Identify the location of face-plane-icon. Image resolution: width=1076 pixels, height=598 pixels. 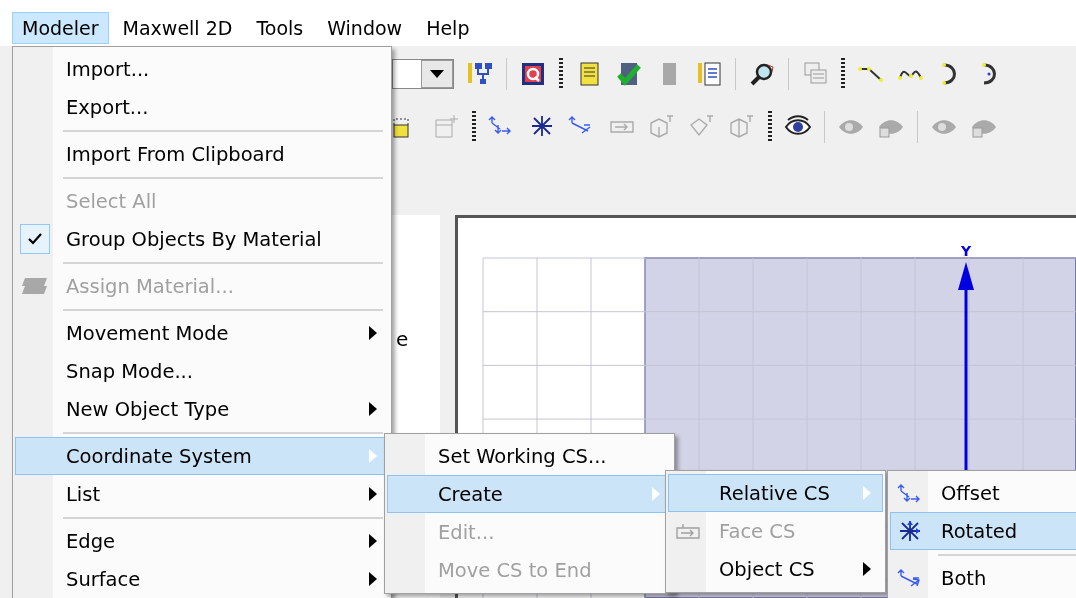
(688, 531).